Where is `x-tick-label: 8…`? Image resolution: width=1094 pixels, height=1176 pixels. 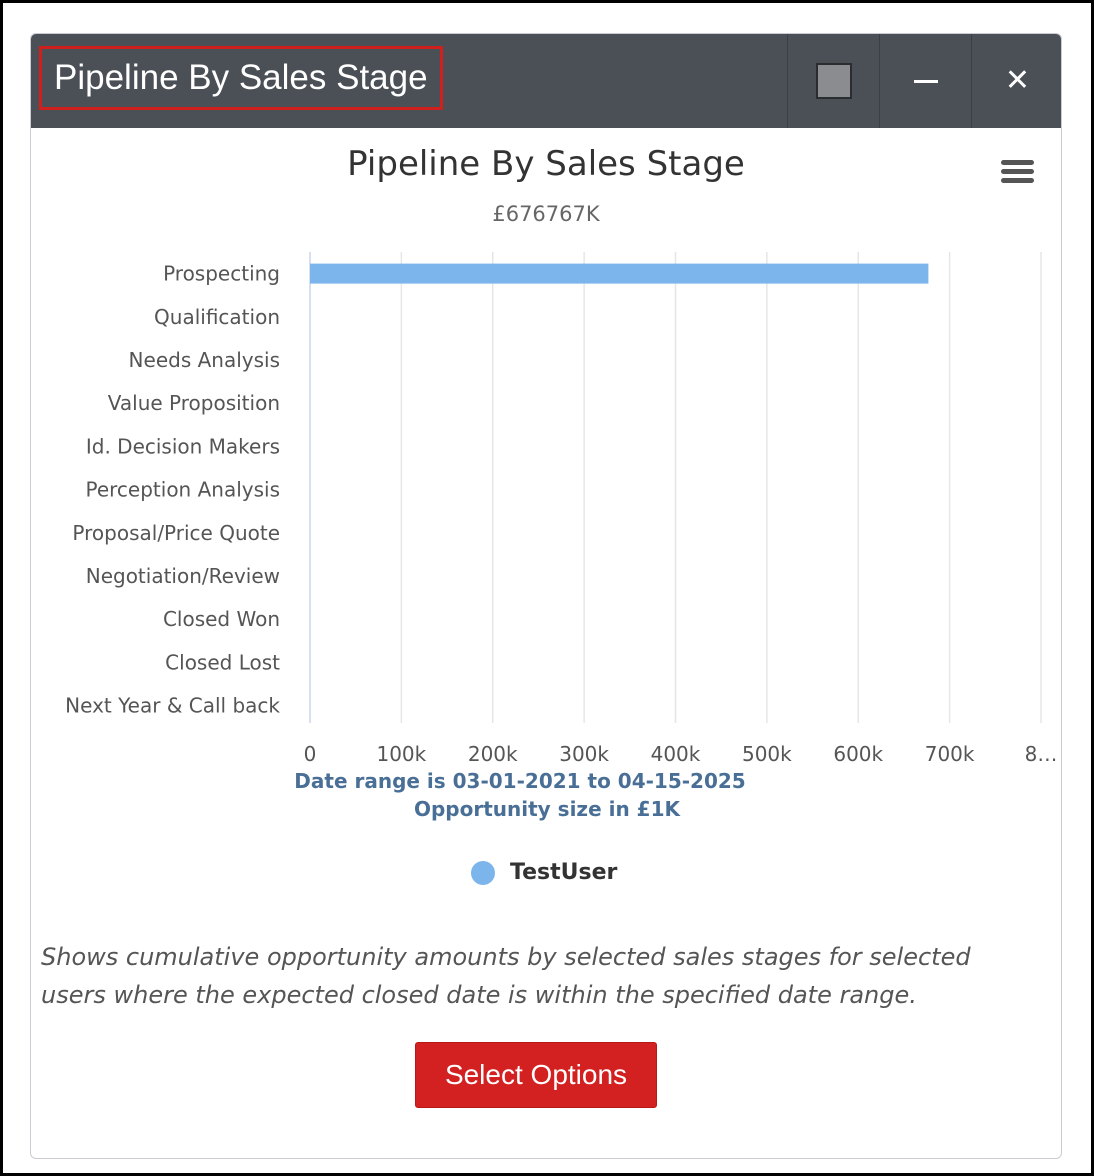 x-tick-label: 8… is located at coordinates (1041, 754).